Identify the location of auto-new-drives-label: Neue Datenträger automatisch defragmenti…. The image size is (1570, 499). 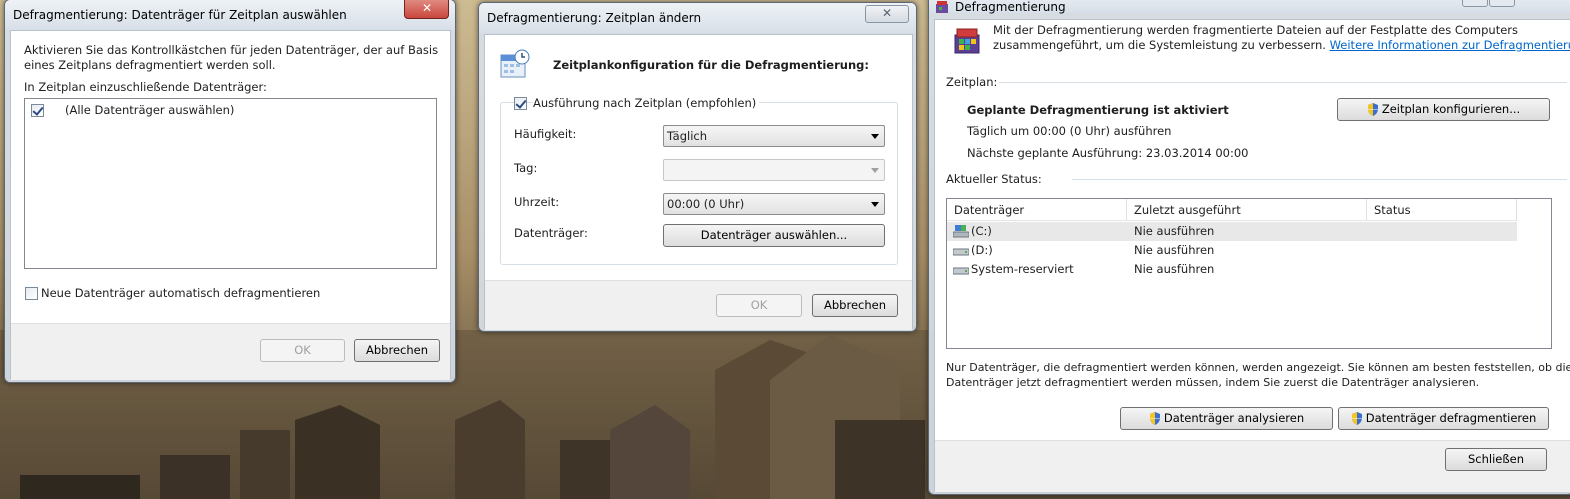
(181, 293).